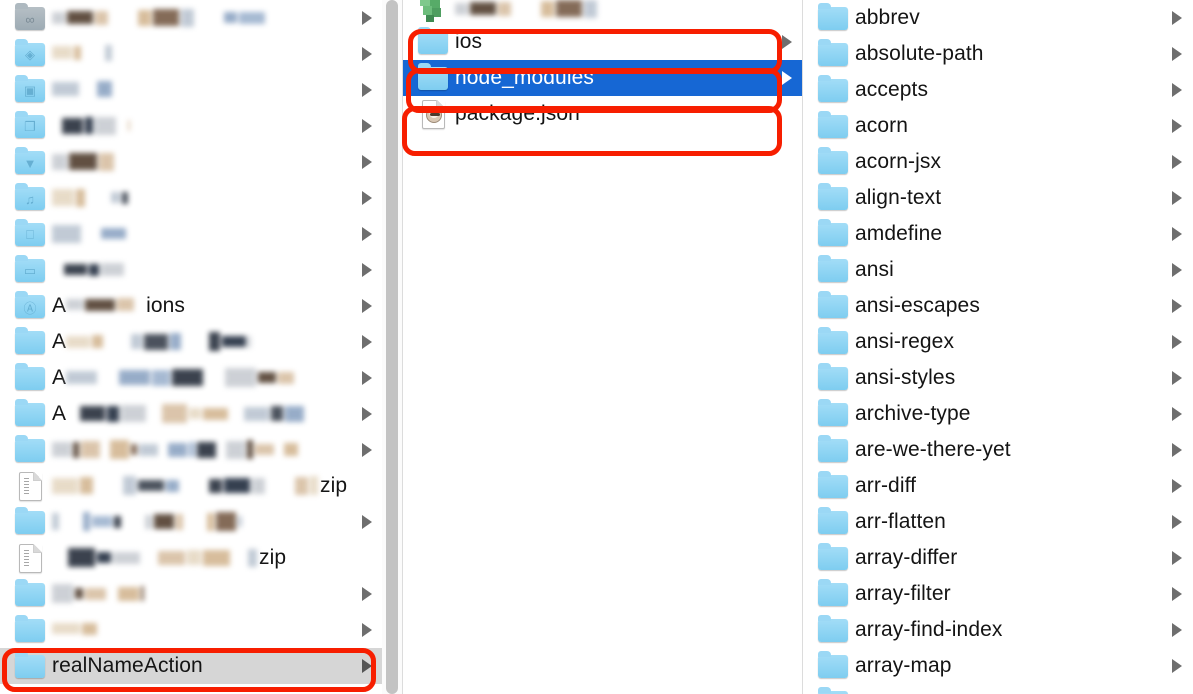 Image resolution: width=1193 pixels, height=694 pixels. Describe the element at coordinates (997, 54) in the screenshot. I see `module-item-absolute-path: absolute-path` at that location.